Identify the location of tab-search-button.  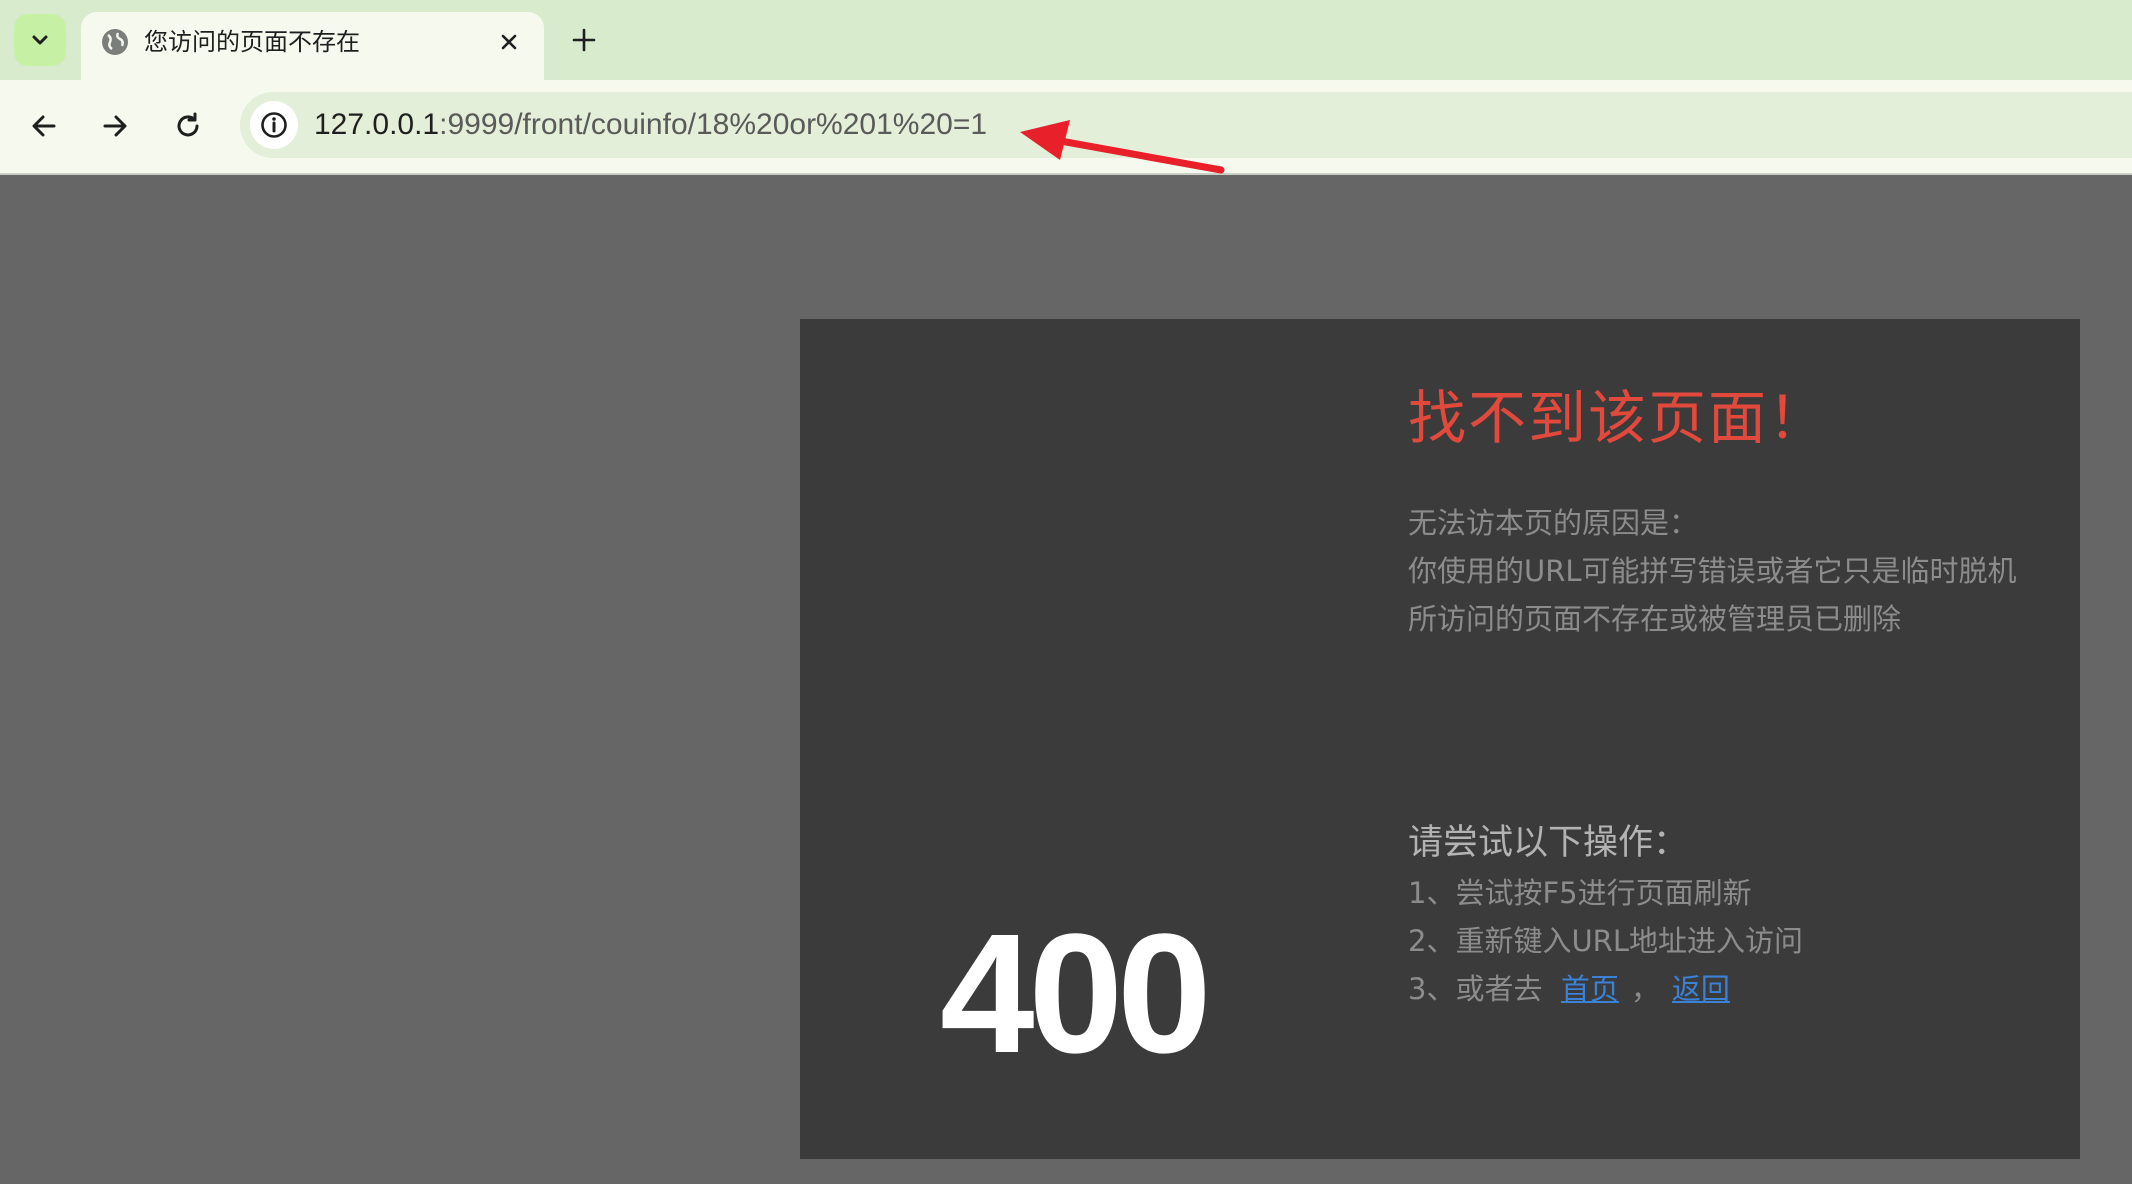
(40, 40).